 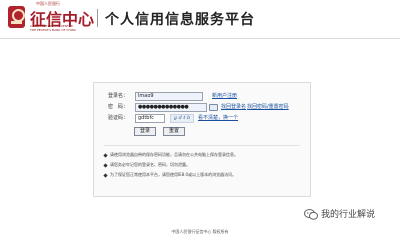 What do you see at coordinates (233, 107) in the screenshot?
I see `forgot-login-name-link: 找回登录名` at bounding box center [233, 107].